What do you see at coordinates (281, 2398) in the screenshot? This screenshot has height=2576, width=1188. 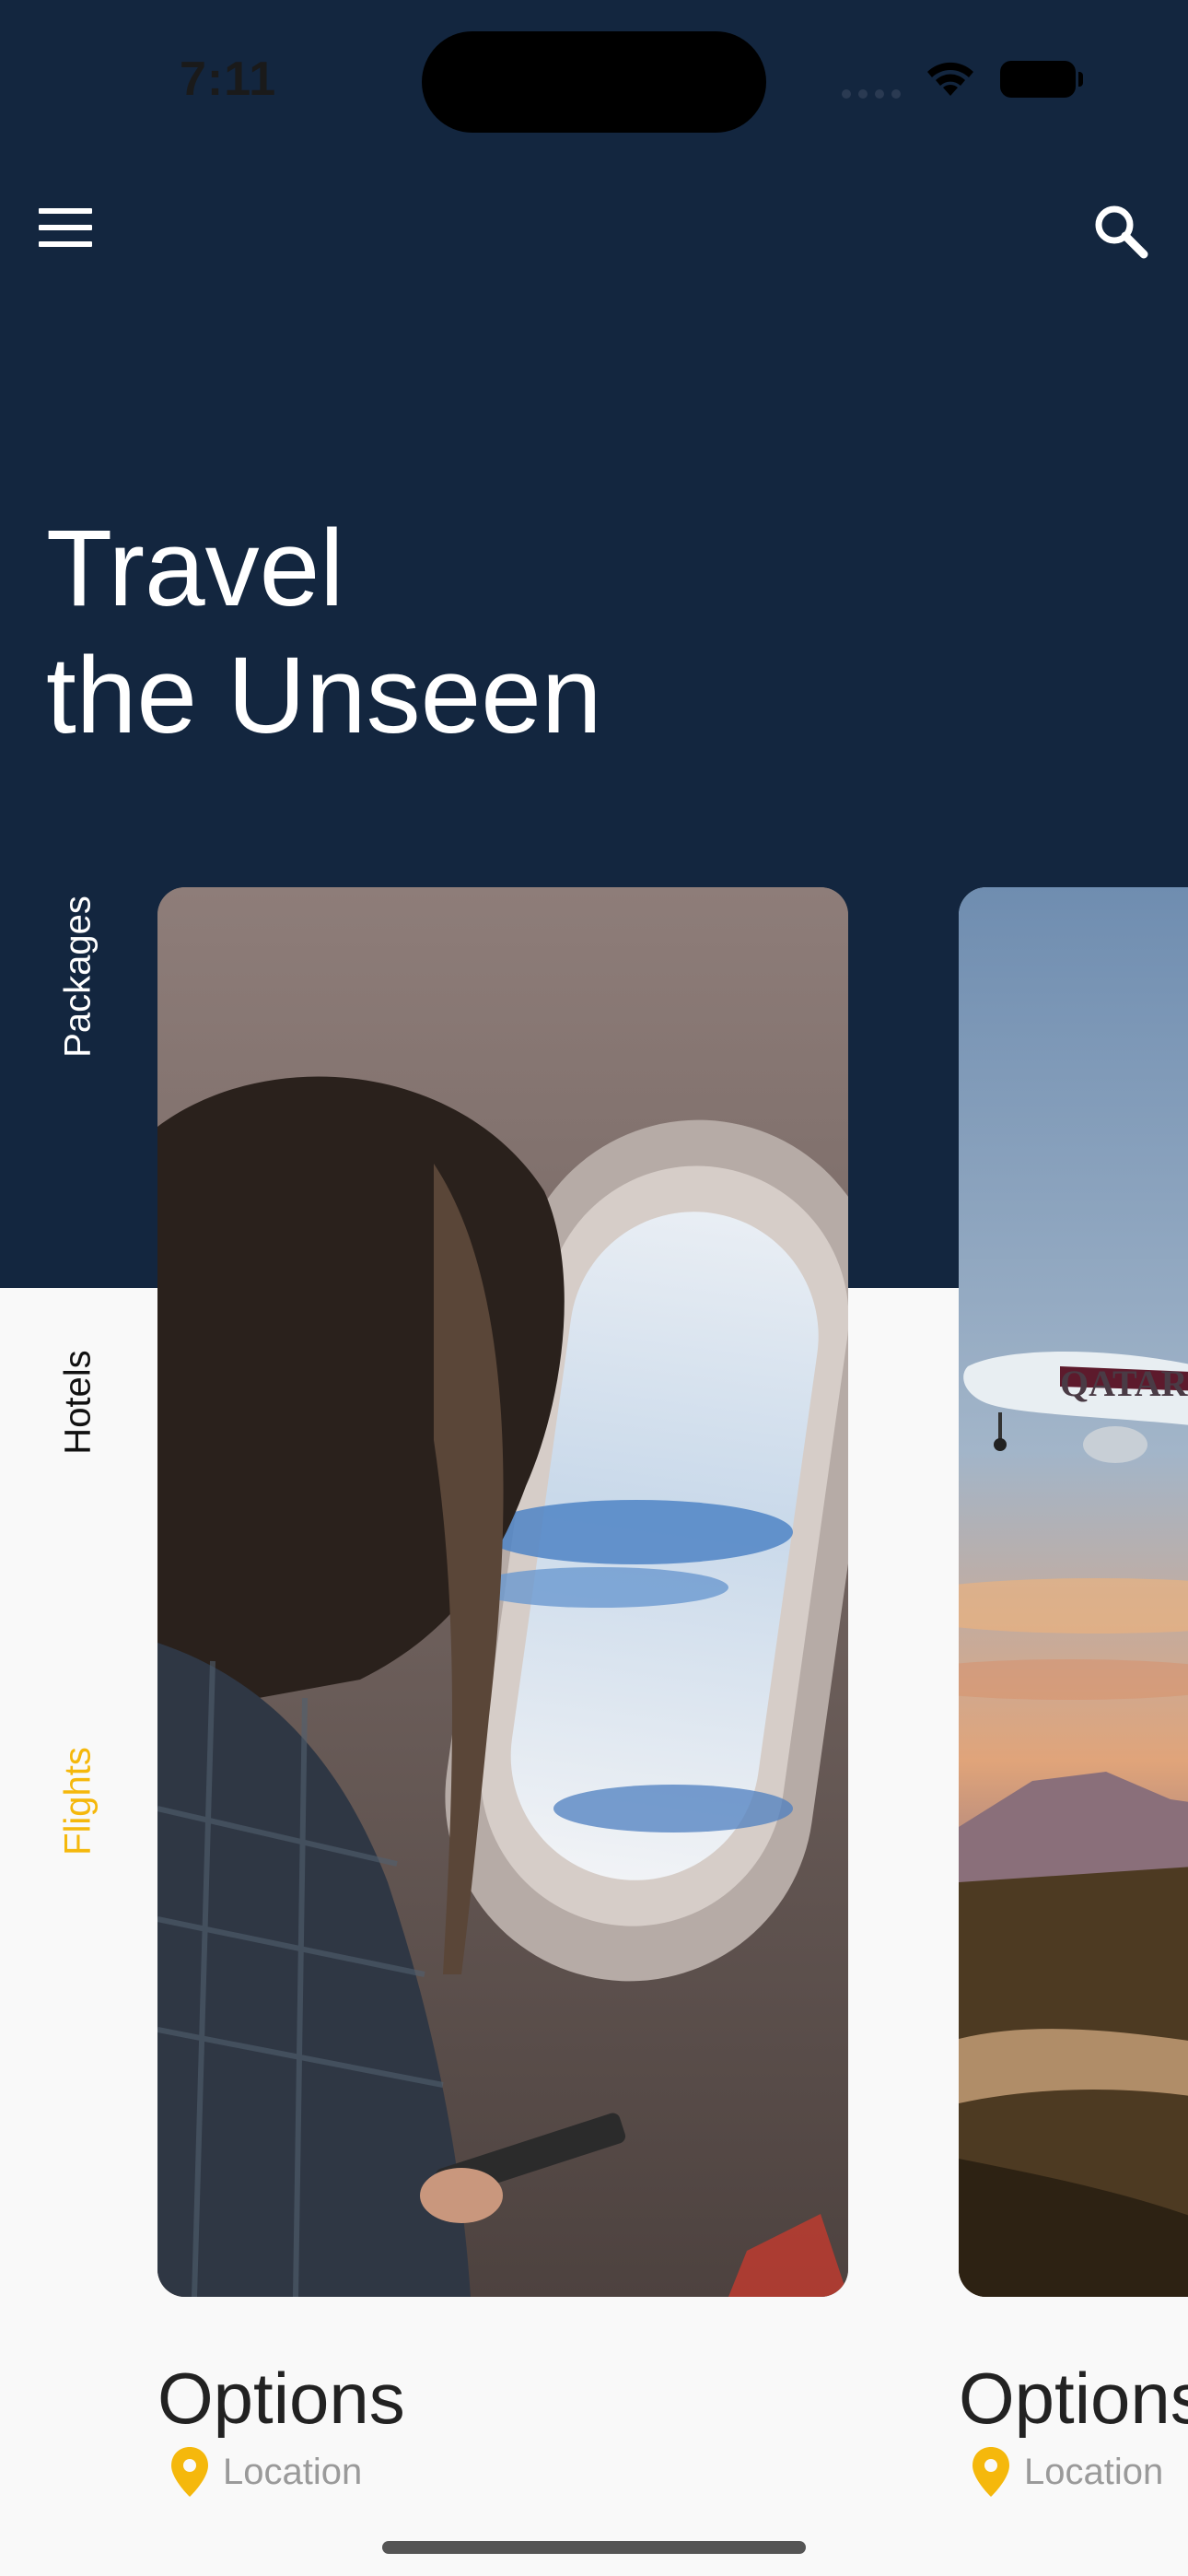 I see `card-1-title: Options` at bounding box center [281, 2398].